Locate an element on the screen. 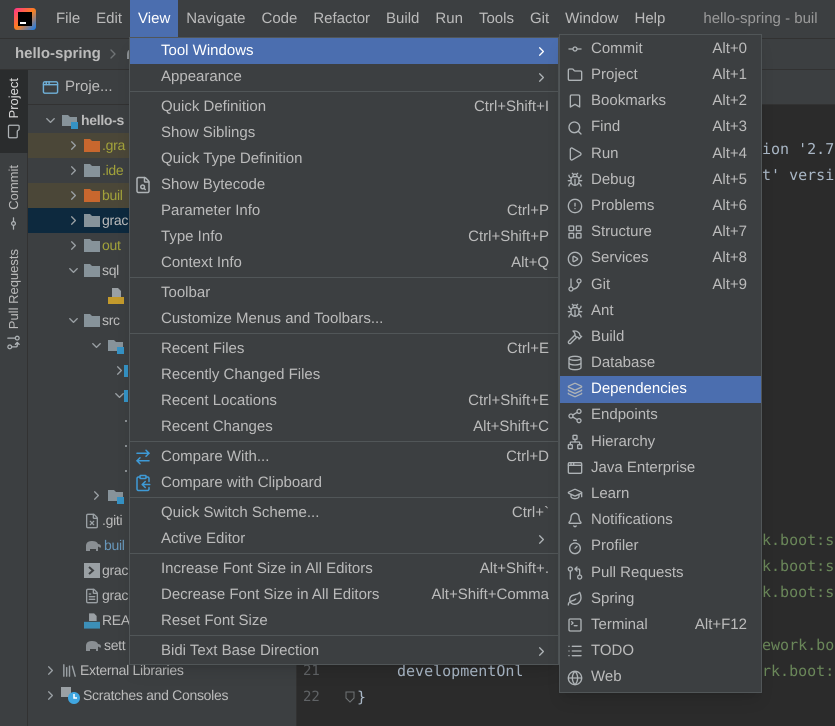 This screenshot has height=726, width=835. shortcut-label: Alt+F12 is located at coordinates (720, 624).